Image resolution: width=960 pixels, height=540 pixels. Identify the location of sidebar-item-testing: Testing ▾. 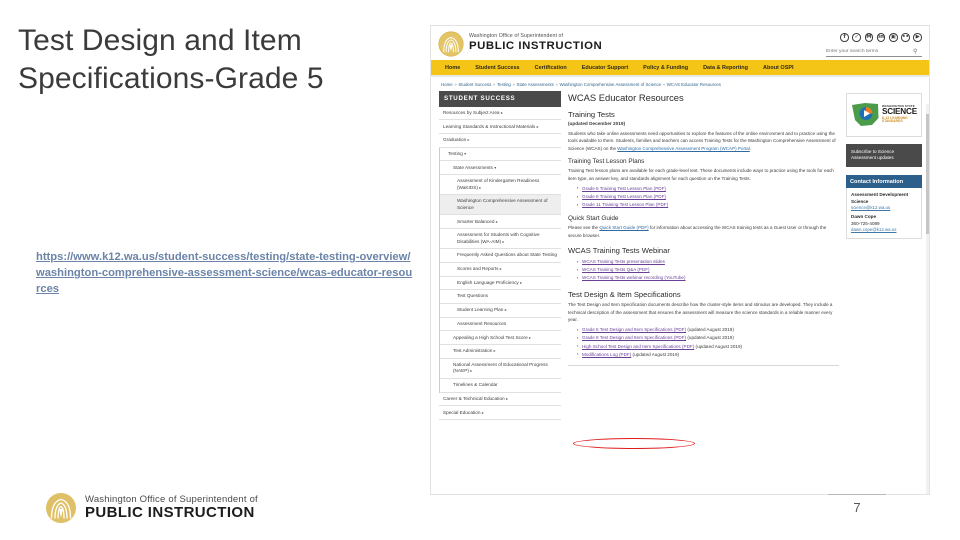
(500, 155).